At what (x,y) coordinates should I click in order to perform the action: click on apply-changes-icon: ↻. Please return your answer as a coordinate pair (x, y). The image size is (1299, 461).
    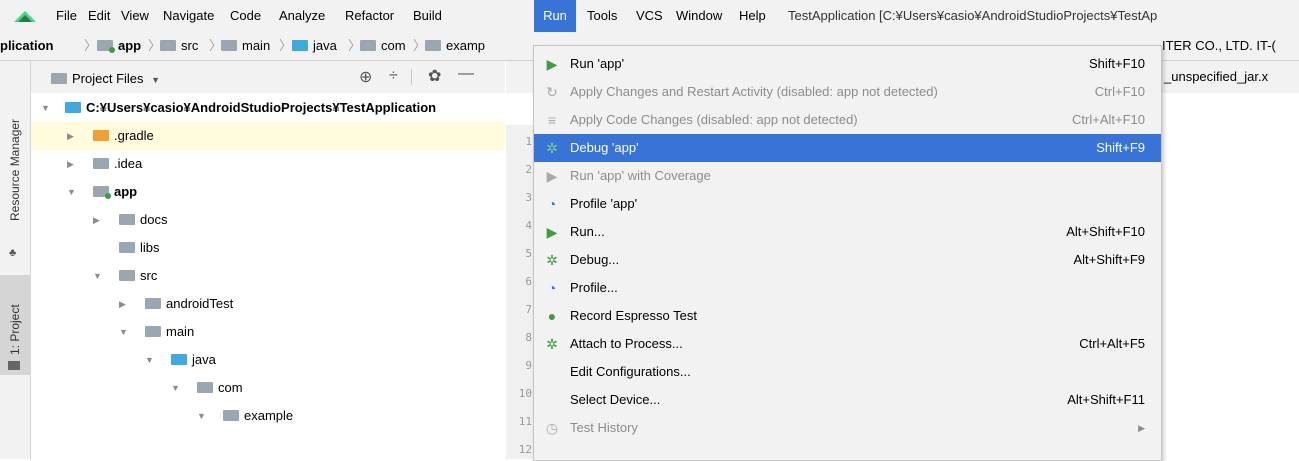
    Looking at the image, I should click on (552, 92).